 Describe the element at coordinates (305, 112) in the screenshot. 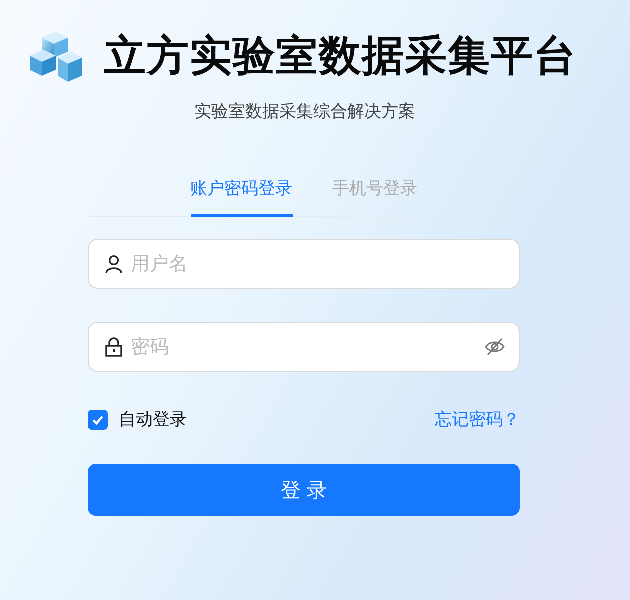

I see `app-subtitle: 实验室数据采集综合解决方案` at that location.